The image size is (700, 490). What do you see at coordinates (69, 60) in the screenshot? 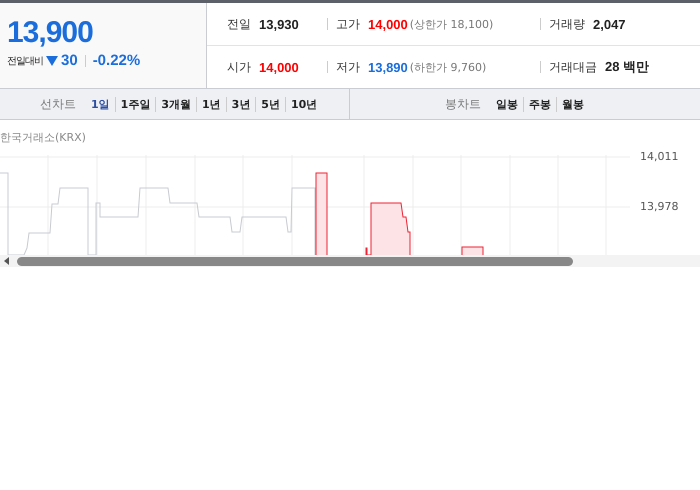
I see `change-amount: 30` at bounding box center [69, 60].